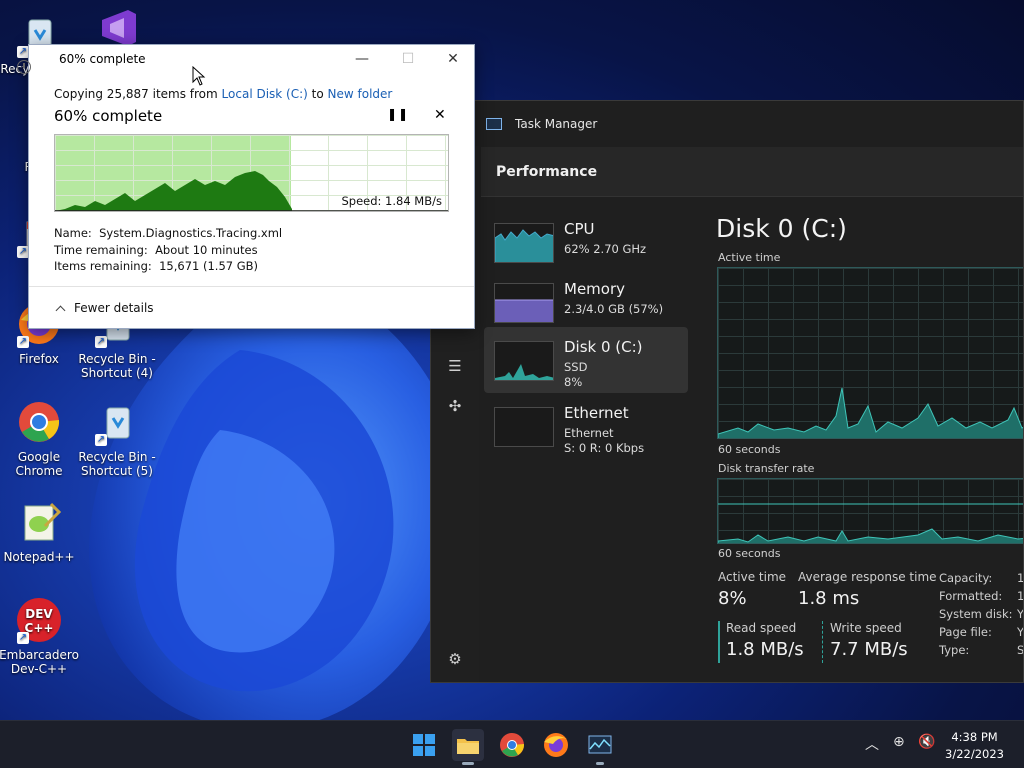  Describe the element at coordinates (974, 737) in the screenshot. I see `clock-time: 4:38 PM` at that location.